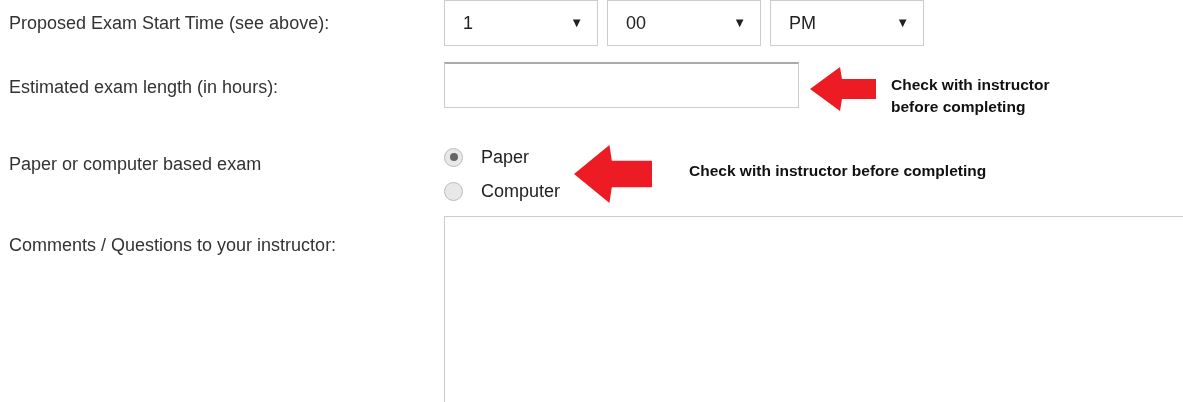  I want to click on dropdown-select: 00 ▼, so click(684, 23).